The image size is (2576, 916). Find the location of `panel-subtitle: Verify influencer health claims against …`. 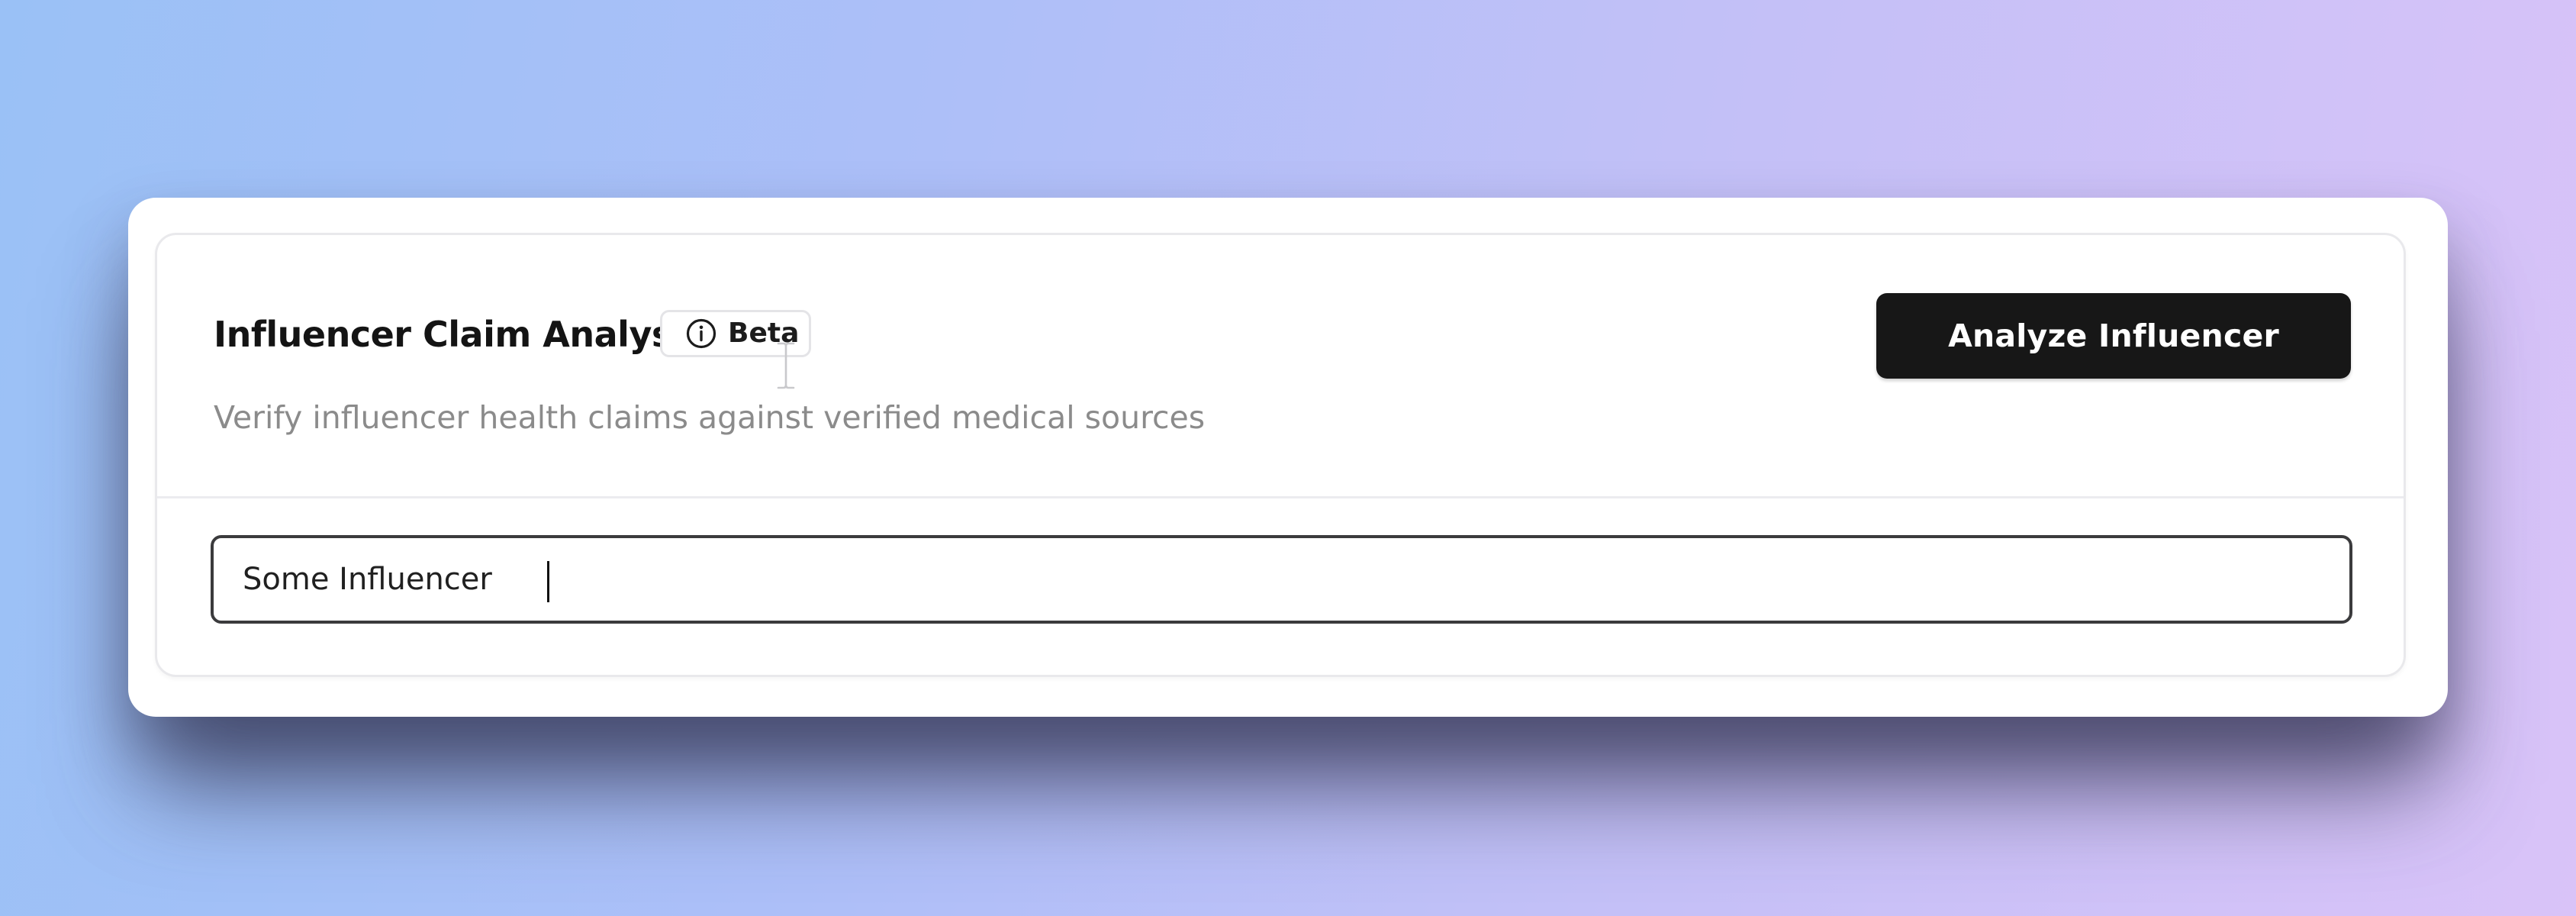

panel-subtitle: Verify influencer health claims against … is located at coordinates (710, 417).